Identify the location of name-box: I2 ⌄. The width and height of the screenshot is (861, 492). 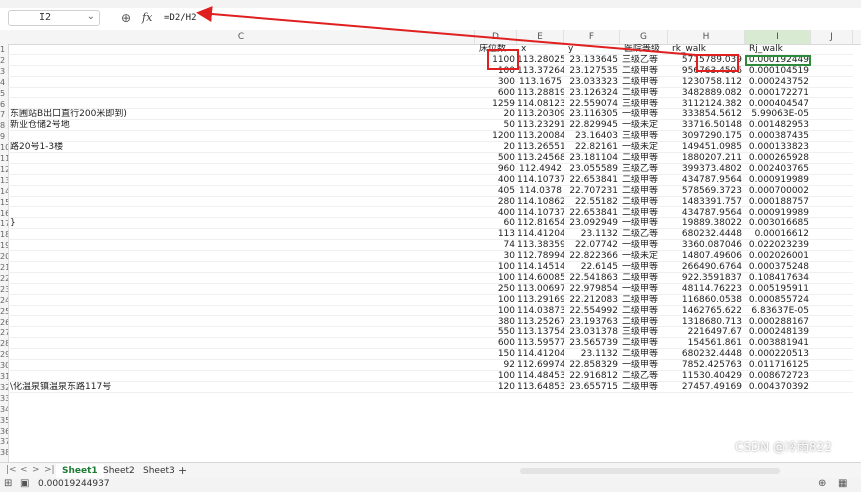
(54, 18).